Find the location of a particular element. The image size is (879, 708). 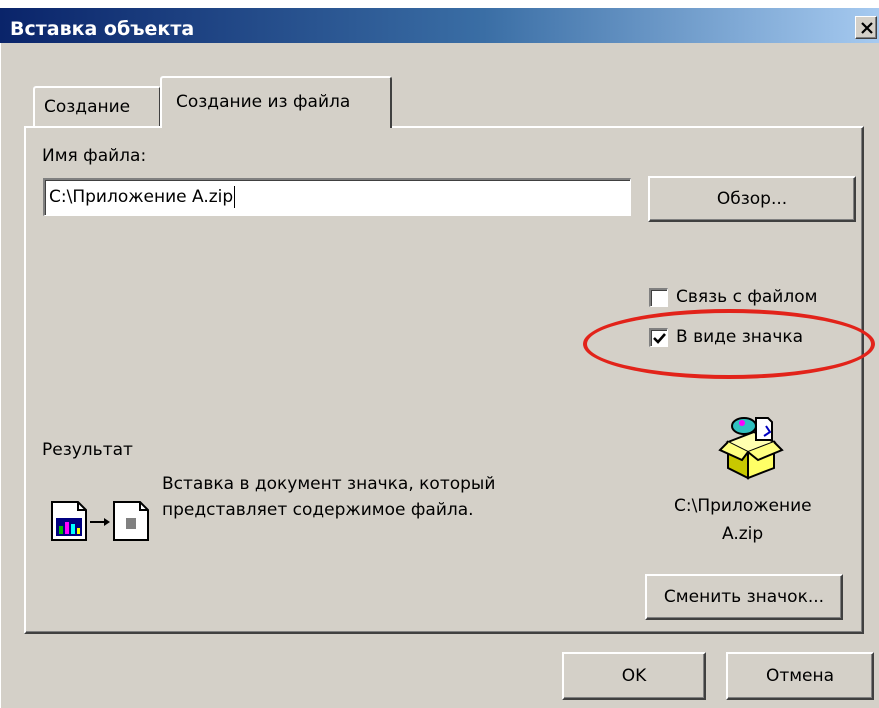

filename-input: C:\Приложение A.zip is located at coordinates (337, 197).